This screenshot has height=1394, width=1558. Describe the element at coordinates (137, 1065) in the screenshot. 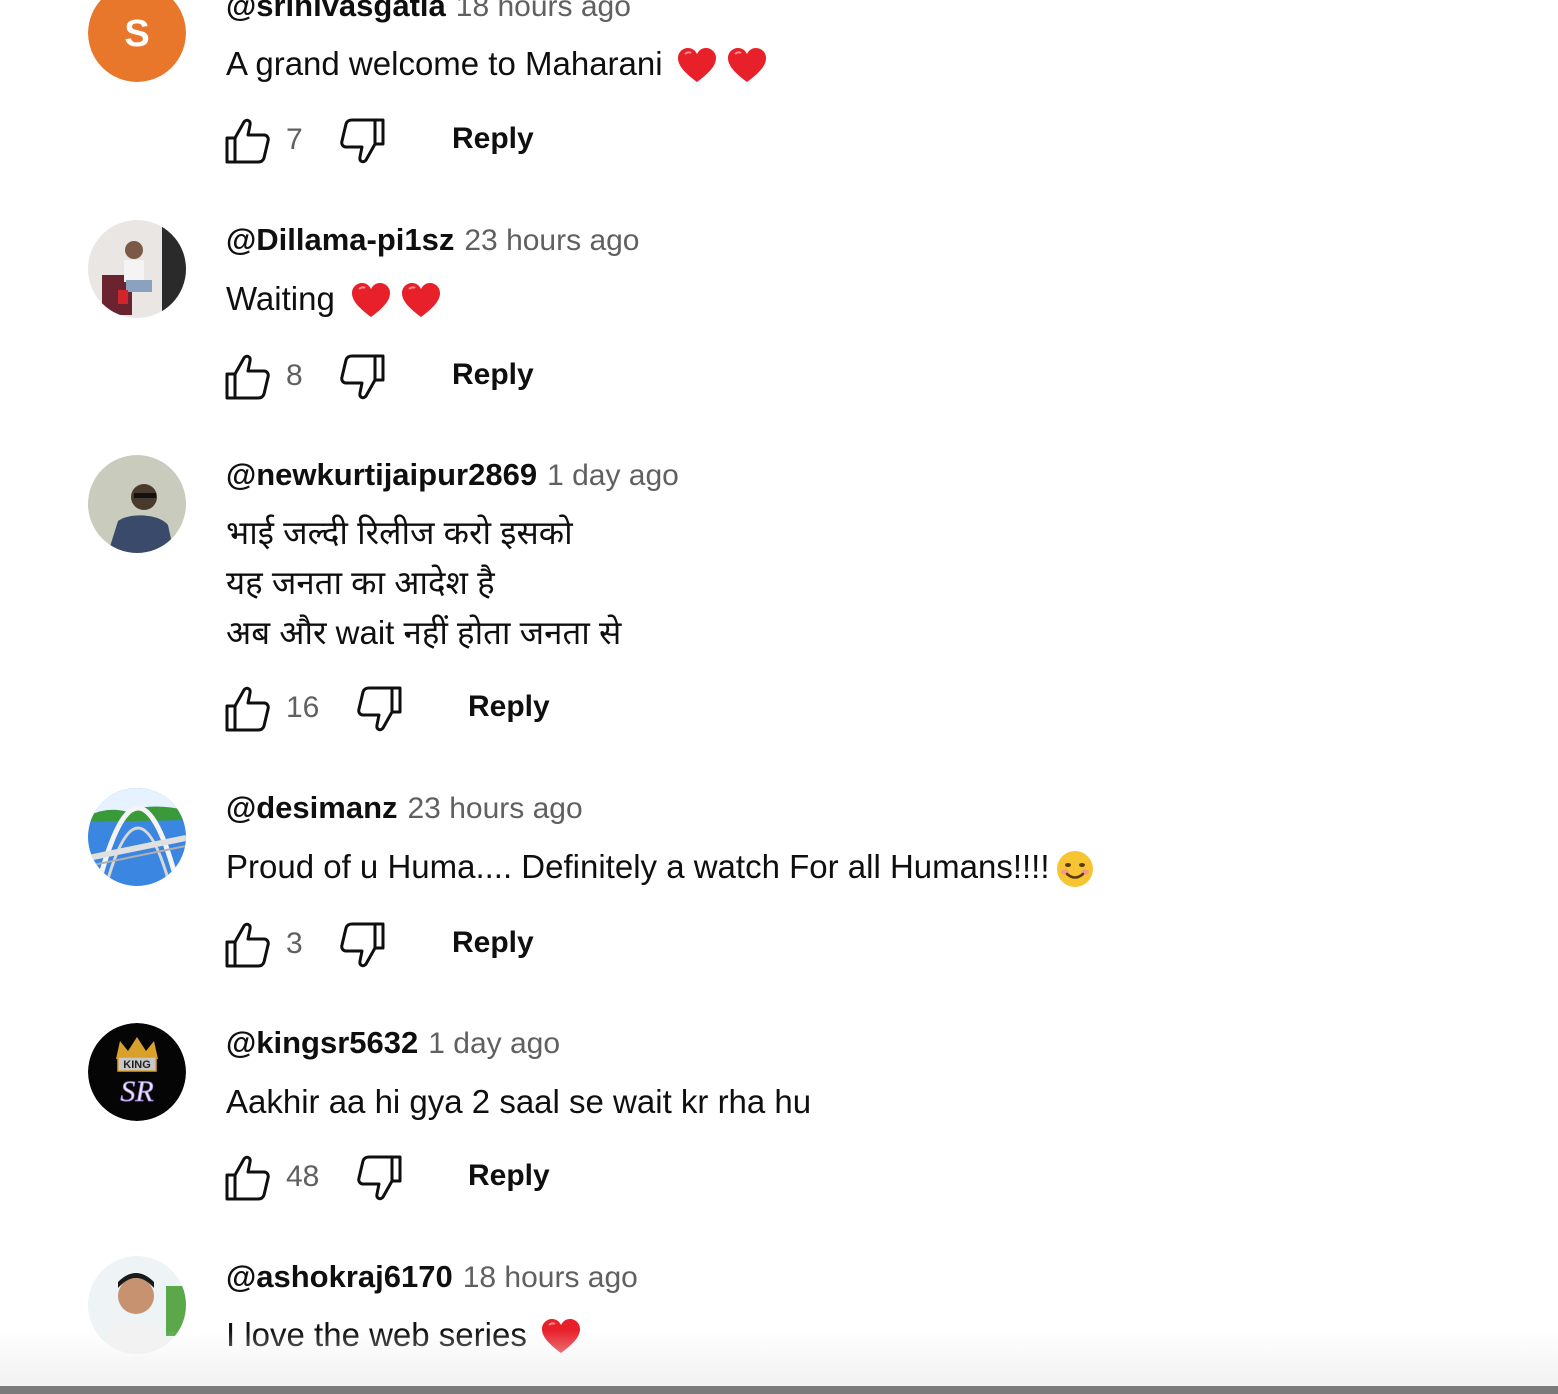

I see `avatar-king-text: KING` at that location.